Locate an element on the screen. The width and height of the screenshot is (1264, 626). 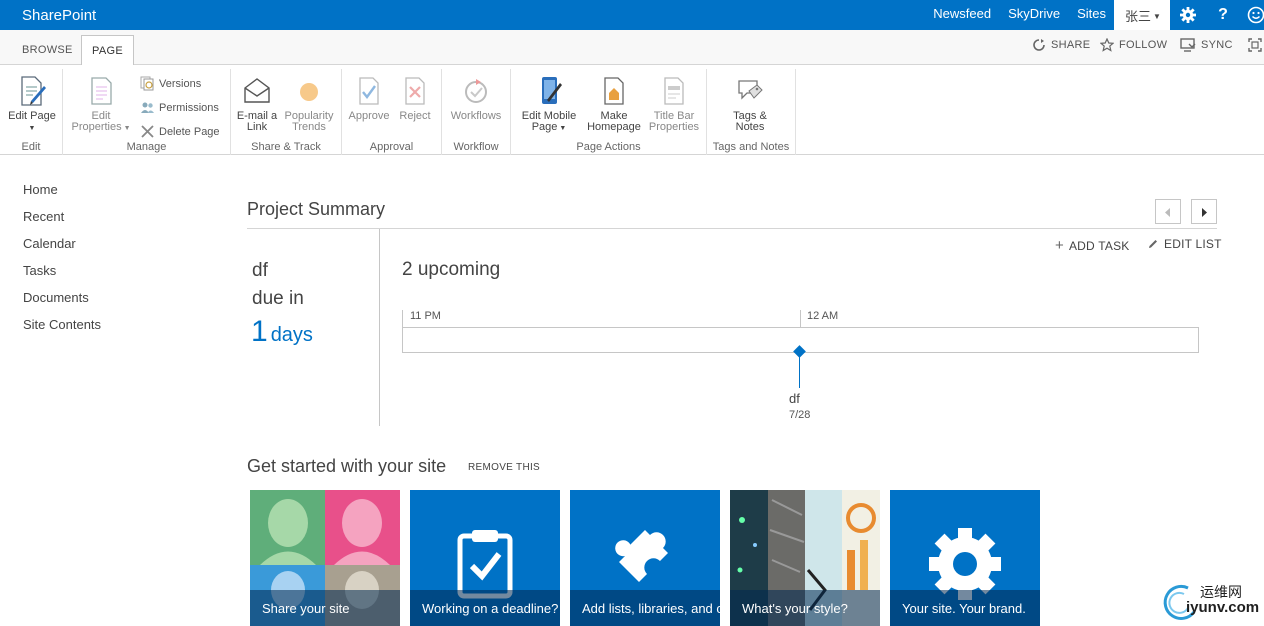
ribbon-group-label: Tags and Notes is located at coordinates (751, 147).